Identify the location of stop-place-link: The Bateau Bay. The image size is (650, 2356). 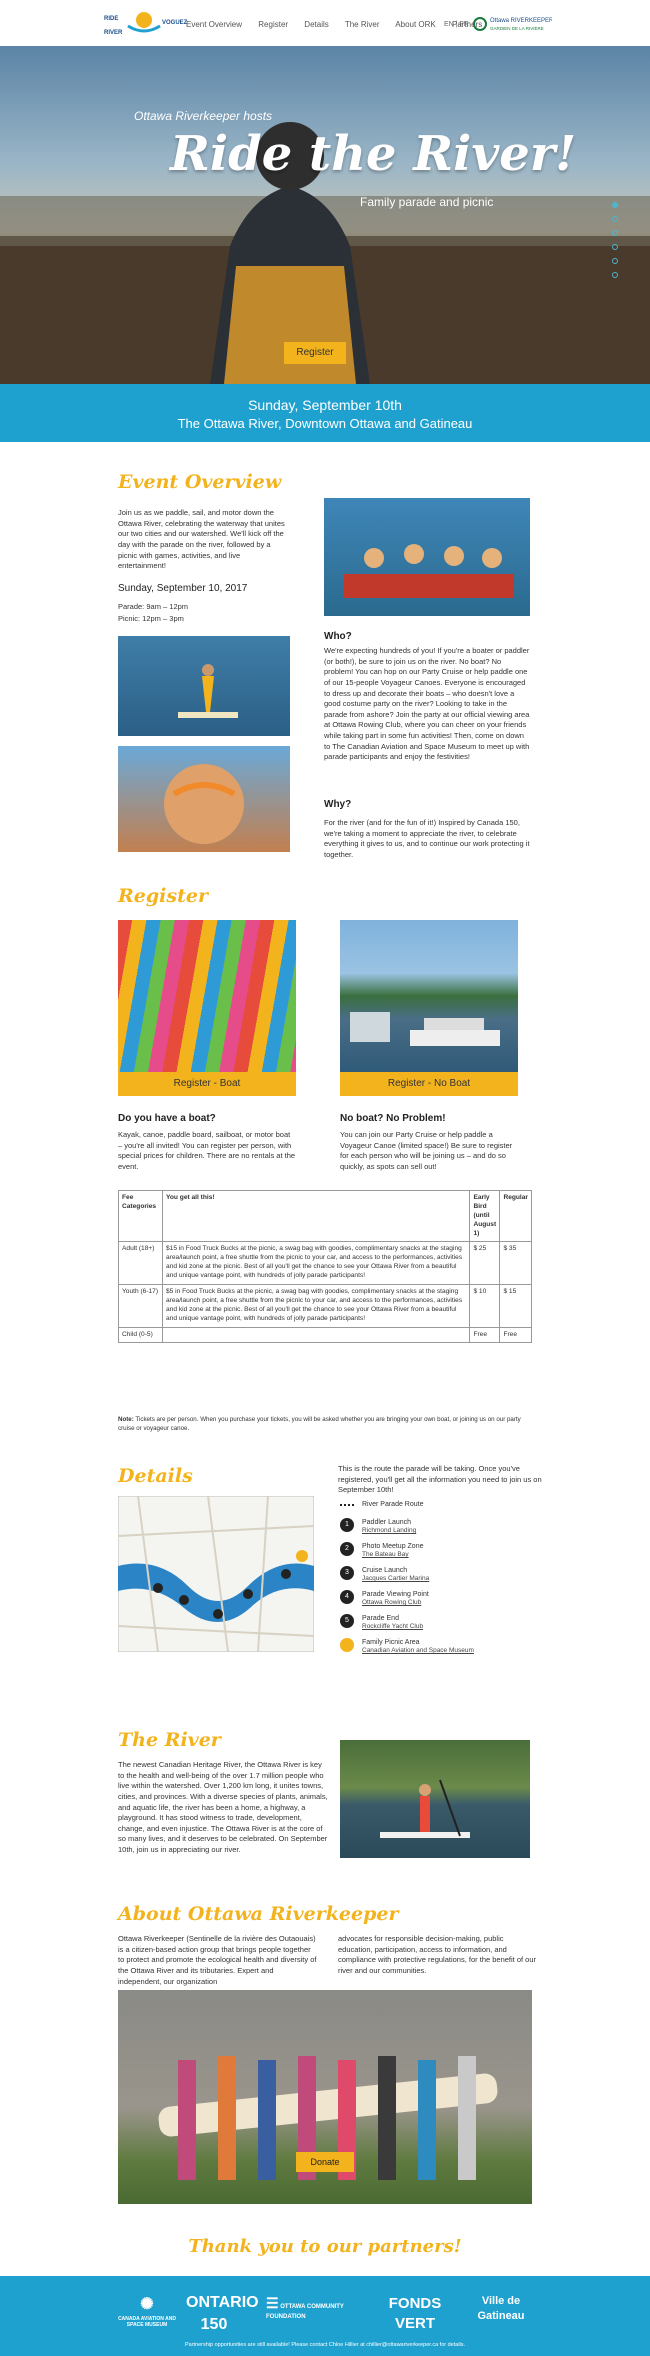
(455, 1555).